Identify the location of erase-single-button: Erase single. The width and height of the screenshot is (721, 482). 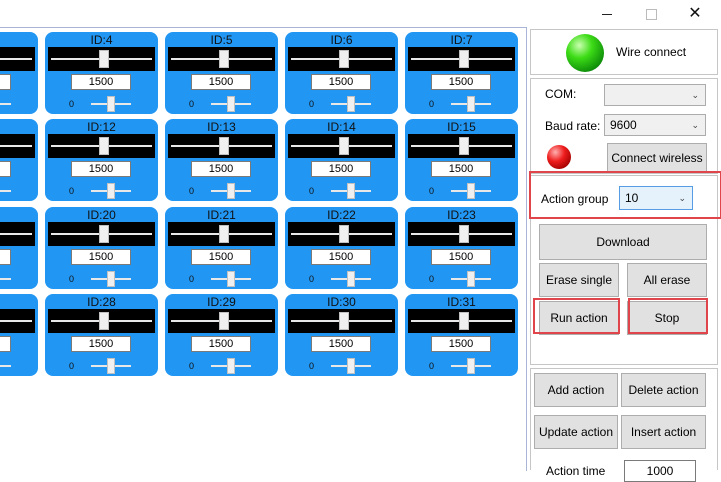
(579, 280).